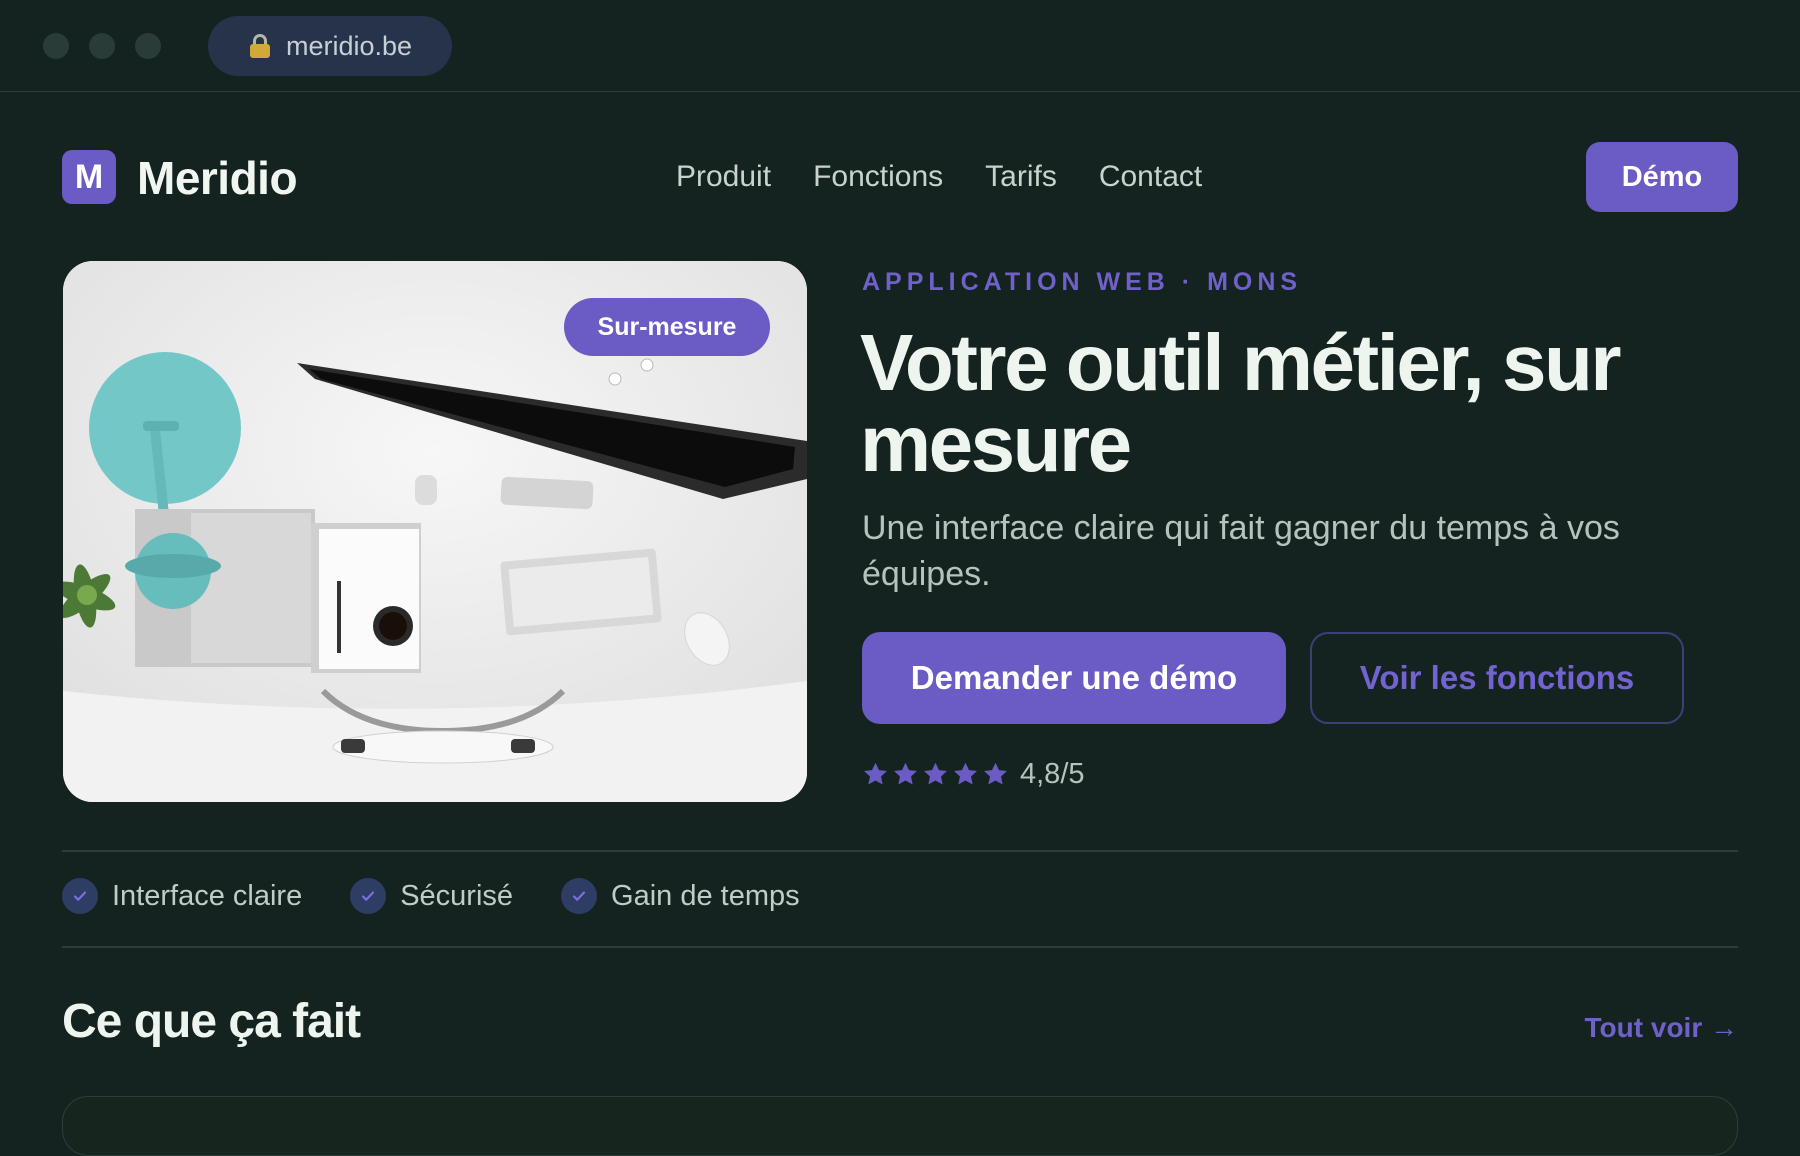 The height and width of the screenshot is (1156, 1800). I want to click on feature-label: Sécurisé, so click(457, 895).